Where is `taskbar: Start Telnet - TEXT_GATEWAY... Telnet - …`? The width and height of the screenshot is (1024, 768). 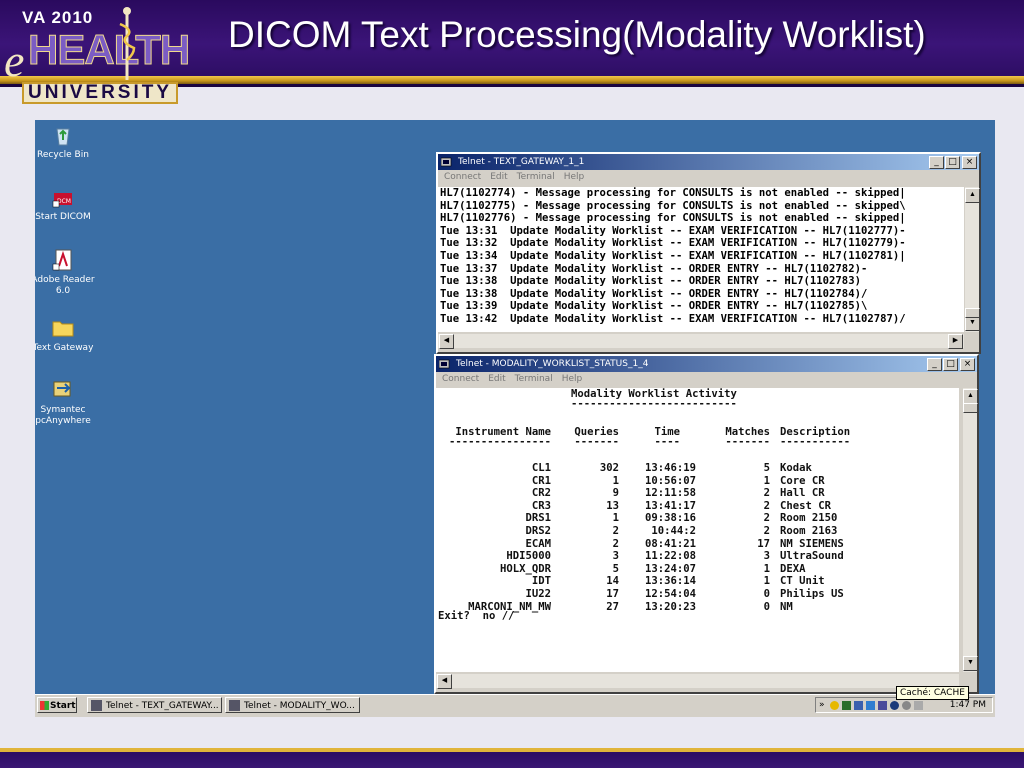 taskbar: Start Telnet - TEXT_GATEWAY... Telnet - … is located at coordinates (515, 705).